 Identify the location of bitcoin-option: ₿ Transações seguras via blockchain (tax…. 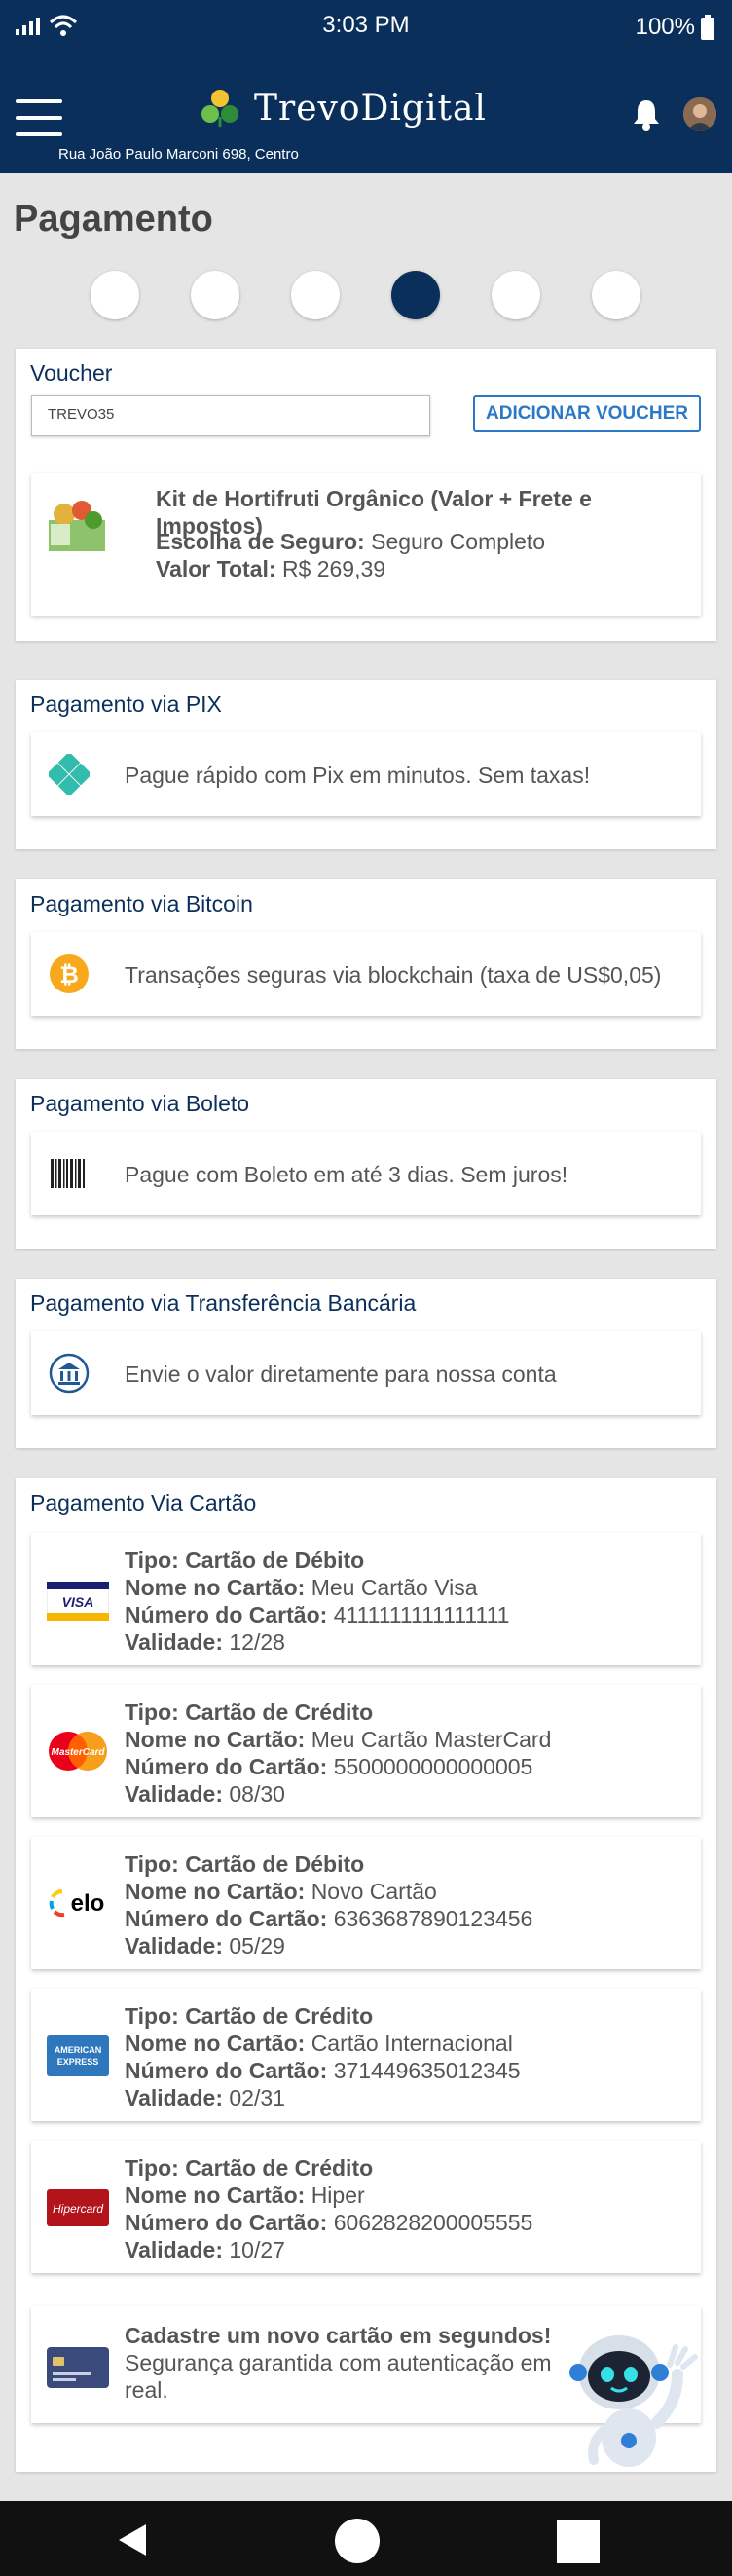
(366, 974).